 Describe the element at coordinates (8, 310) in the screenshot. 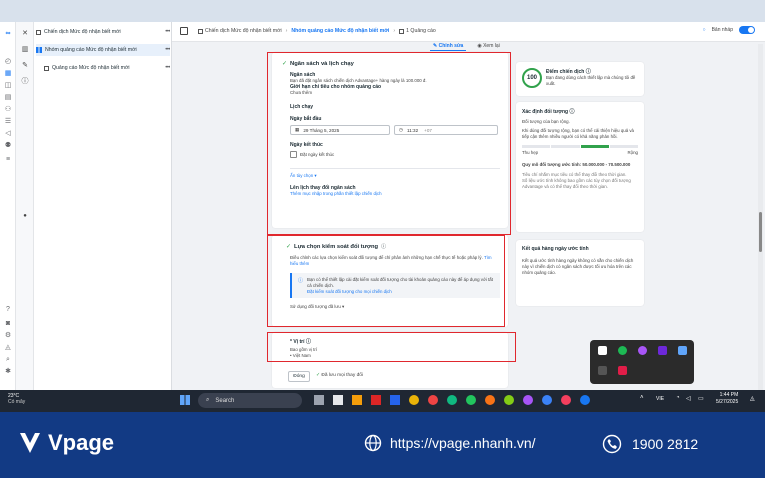

I see `help-icon: ?` at that location.